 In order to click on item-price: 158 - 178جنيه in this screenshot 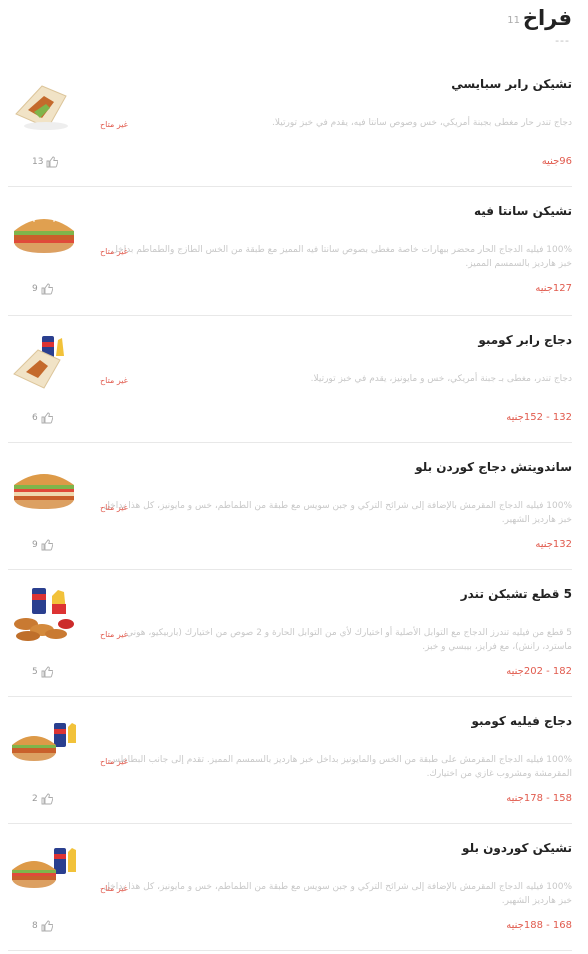, I will do `click(539, 798)`.